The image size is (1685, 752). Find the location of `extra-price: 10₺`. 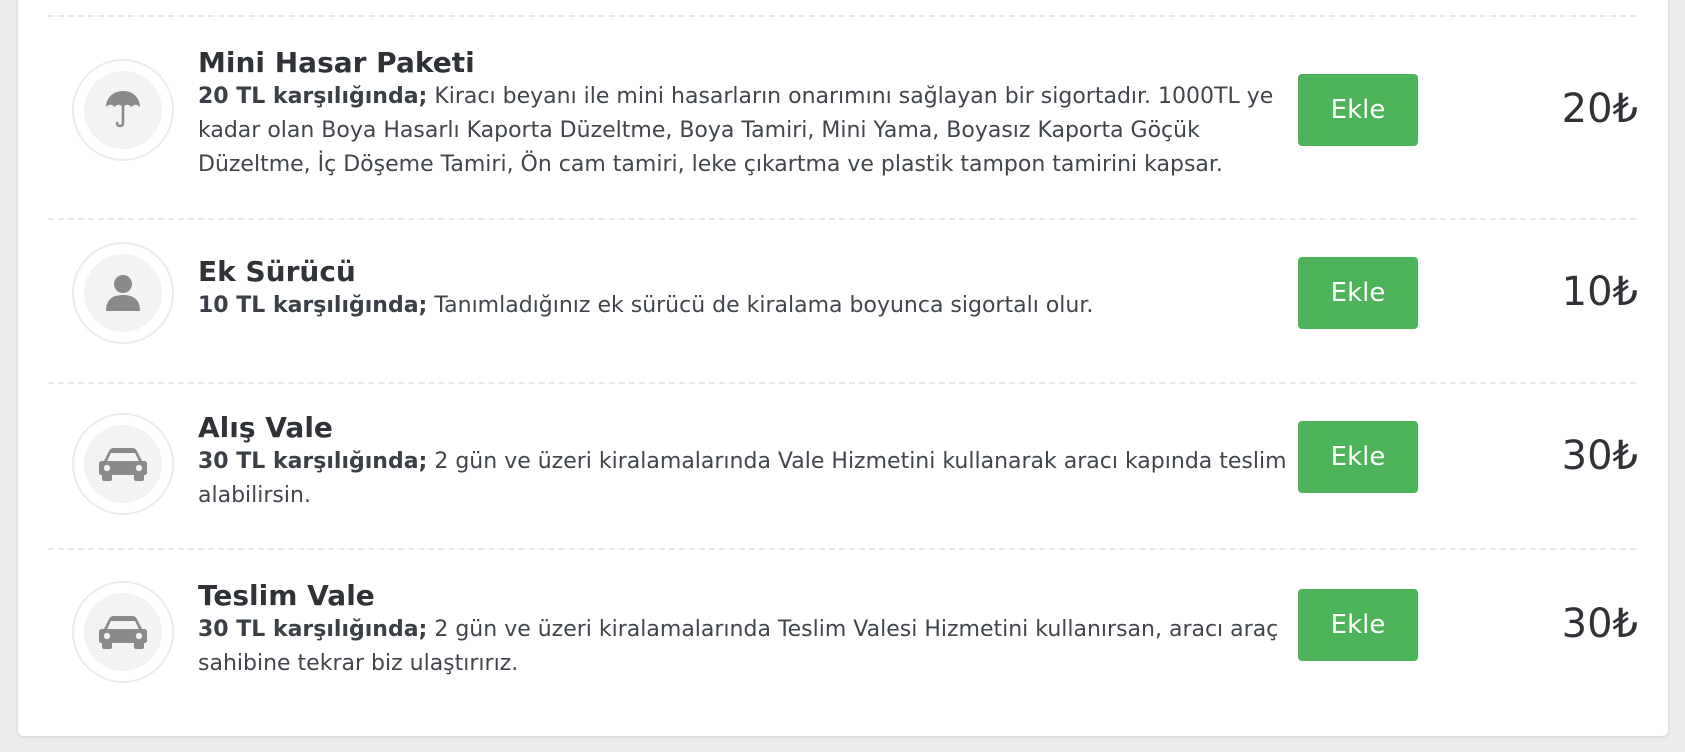

extra-price: 10₺ is located at coordinates (1599, 292).